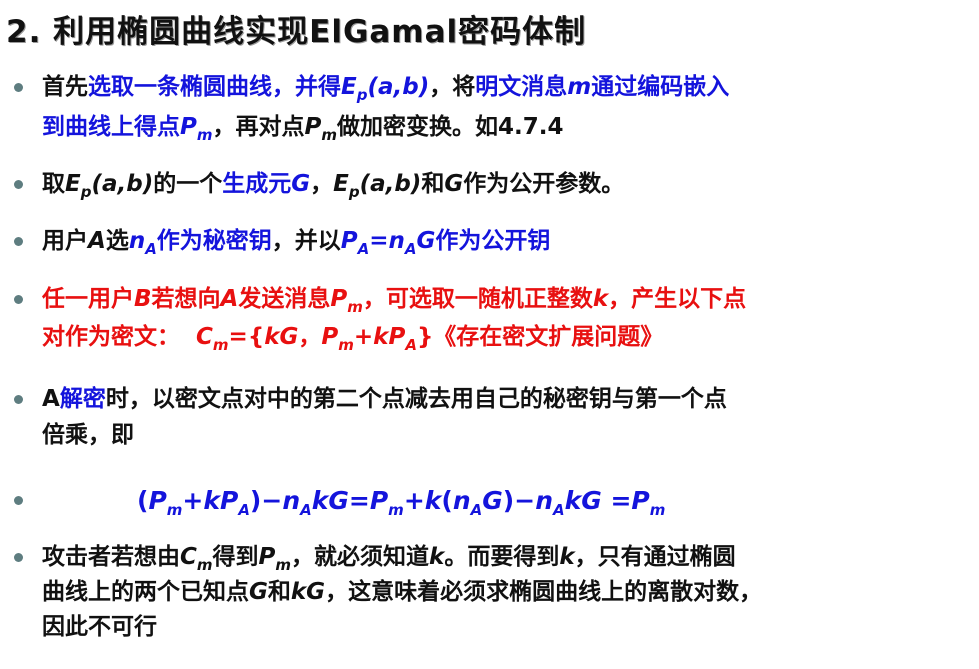 This screenshot has width=979, height=669. Describe the element at coordinates (401, 502) in the screenshot. I see `decryption-formula: (Pm+kPA)−nAkG=Pm+k(nAG)−nAkG =Pm` at that location.